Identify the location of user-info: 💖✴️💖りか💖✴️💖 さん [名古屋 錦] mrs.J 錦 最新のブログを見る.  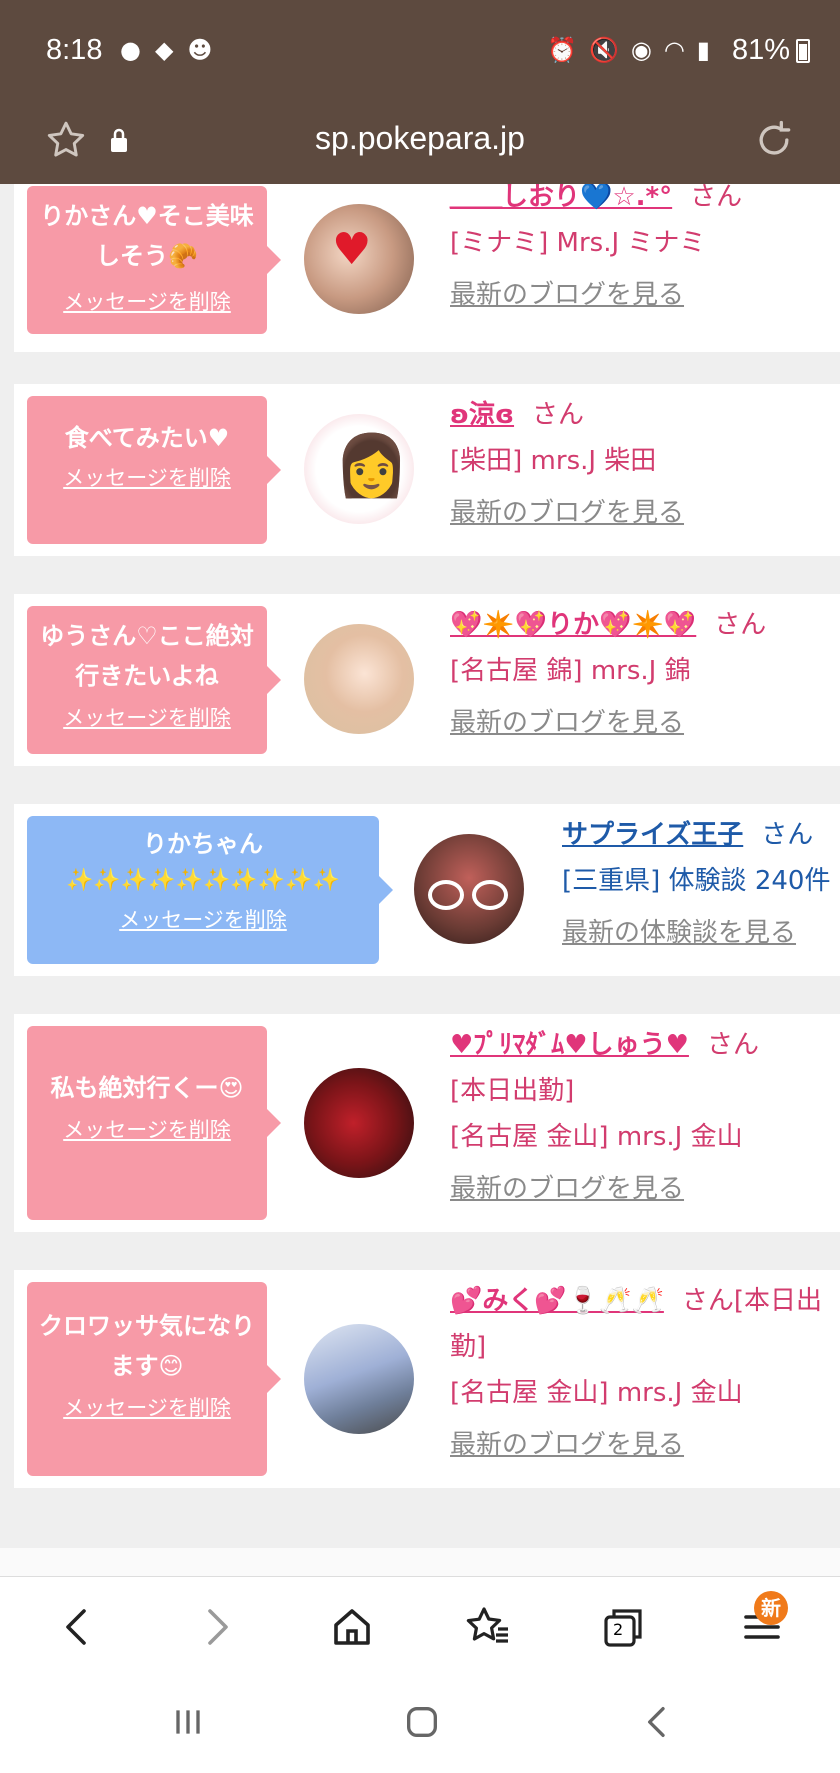
(645, 674).